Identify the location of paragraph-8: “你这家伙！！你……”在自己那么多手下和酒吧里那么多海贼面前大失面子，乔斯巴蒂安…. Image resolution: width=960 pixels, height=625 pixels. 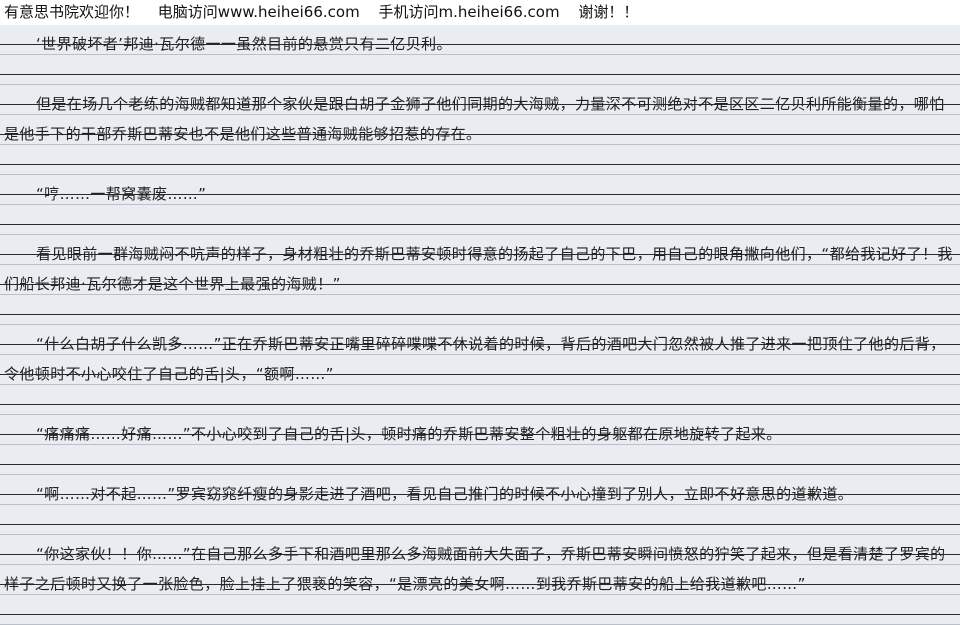
(475, 569).